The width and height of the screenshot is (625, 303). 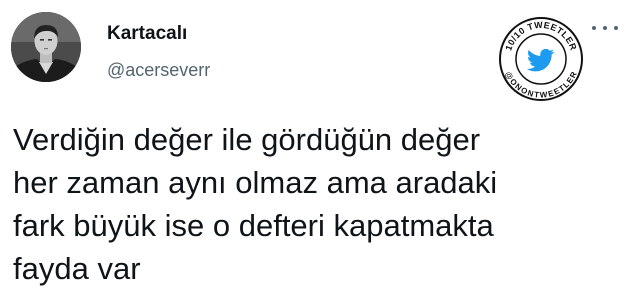 I want to click on username: @acerseverr, so click(x=158, y=70).